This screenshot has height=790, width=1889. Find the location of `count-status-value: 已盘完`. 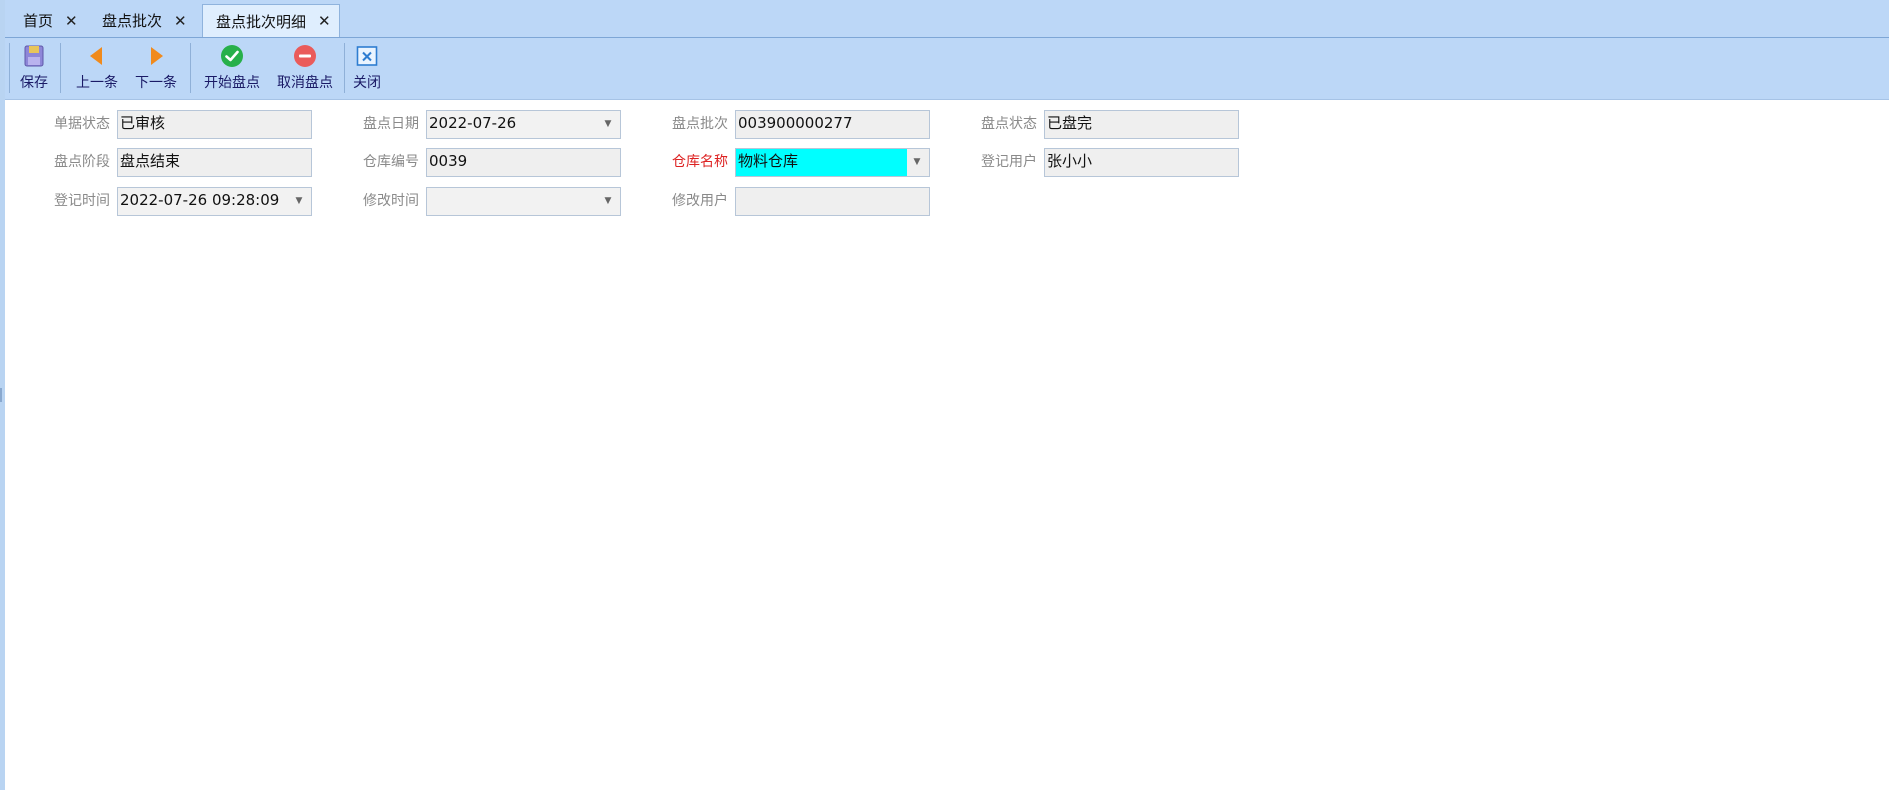

count-status-value: 已盘完 is located at coordinates (1070, 123).